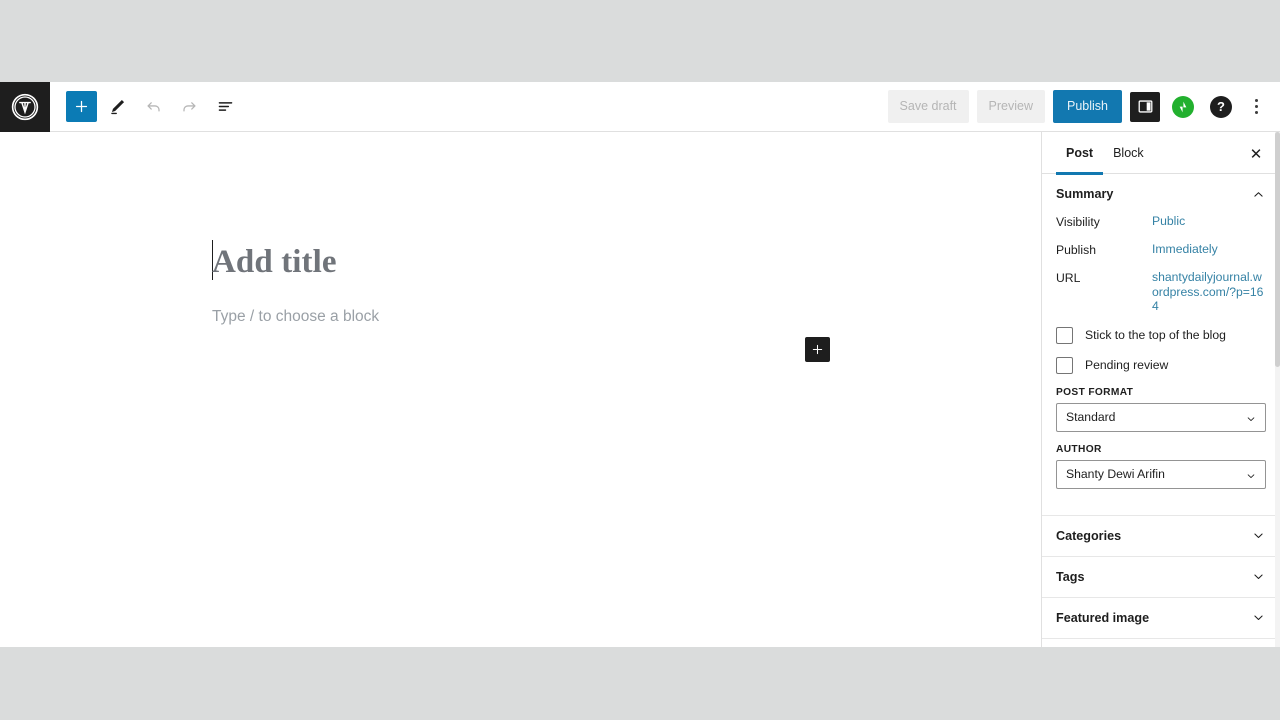 The height and width of the screenshot is (720, 1280). What do you see at coordinates (1089, 535) in the screenshot?
I see `categories-panel-title: Categories` at bounding box center [1089, 535].